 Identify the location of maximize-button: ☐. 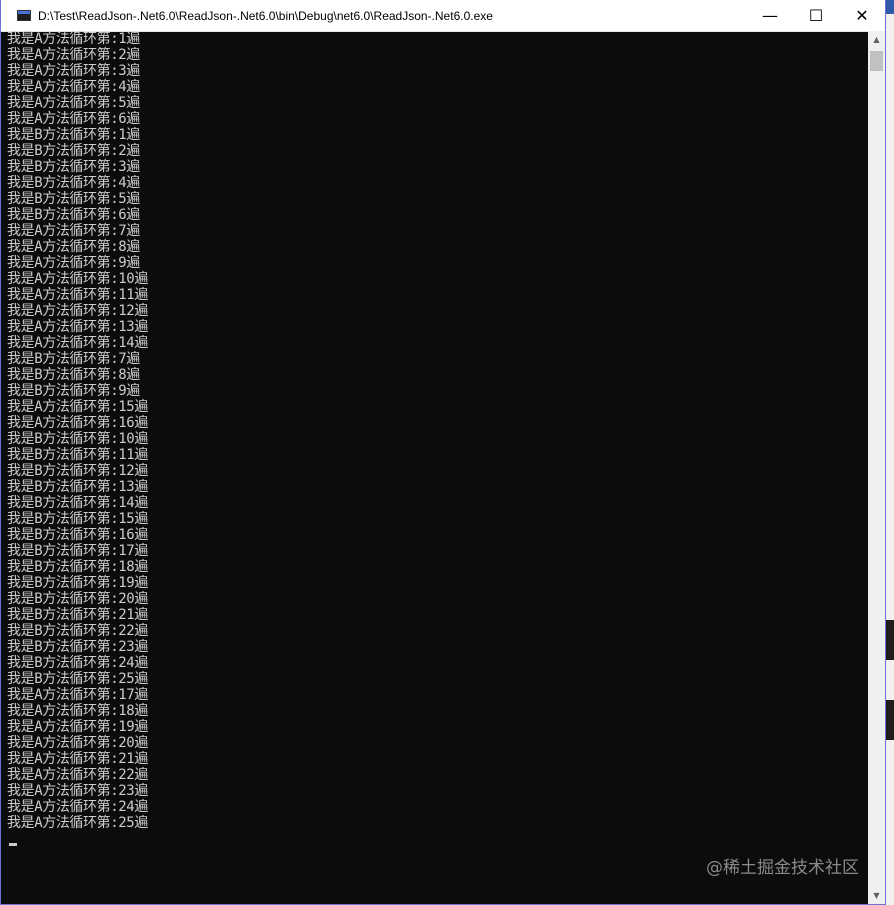
(816, 15).